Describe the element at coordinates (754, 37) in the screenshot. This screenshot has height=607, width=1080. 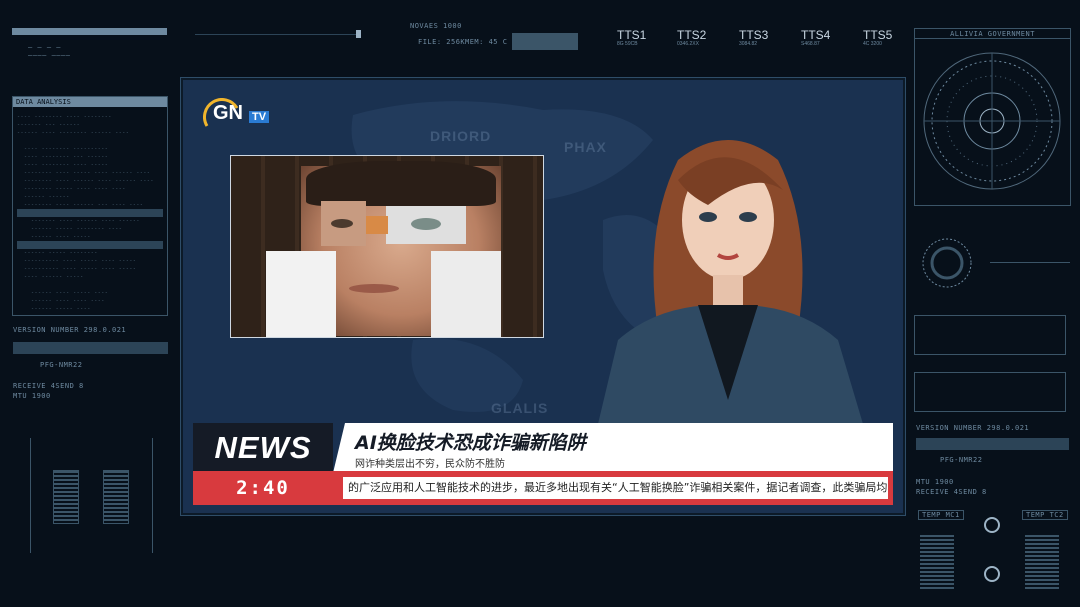
I see `tts3-label: TTS3 3084.82` at that location.